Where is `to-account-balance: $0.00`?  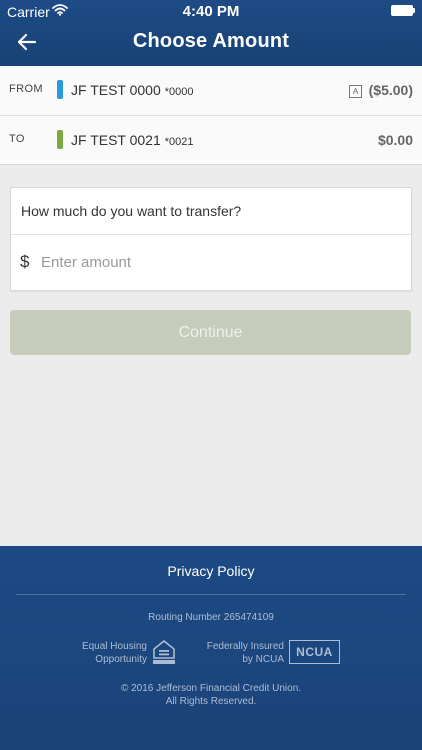
to-account-balance: $0.00 is located at coordinates (395, 140).